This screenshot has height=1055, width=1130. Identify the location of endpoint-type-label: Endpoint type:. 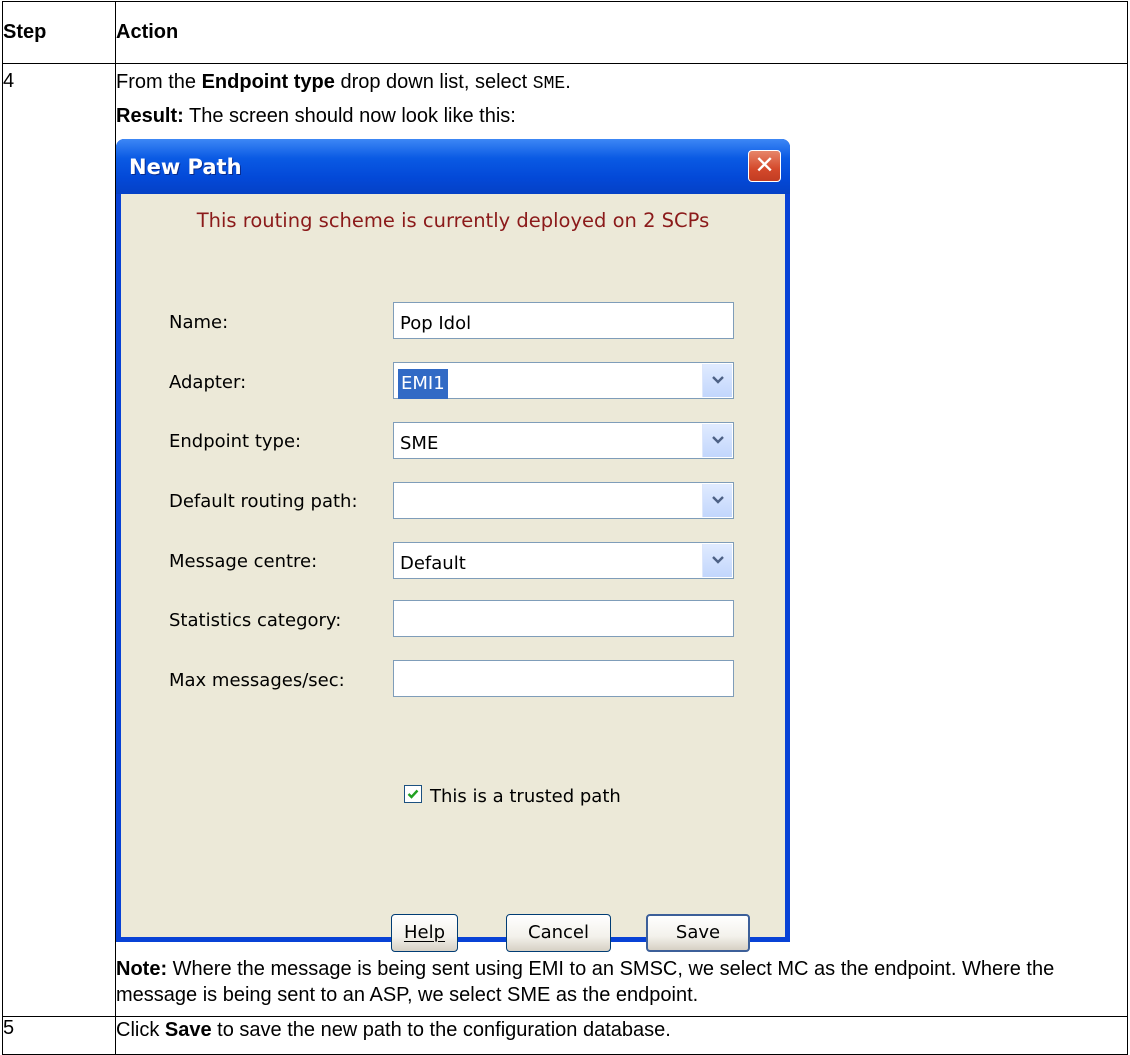
(235, 441).